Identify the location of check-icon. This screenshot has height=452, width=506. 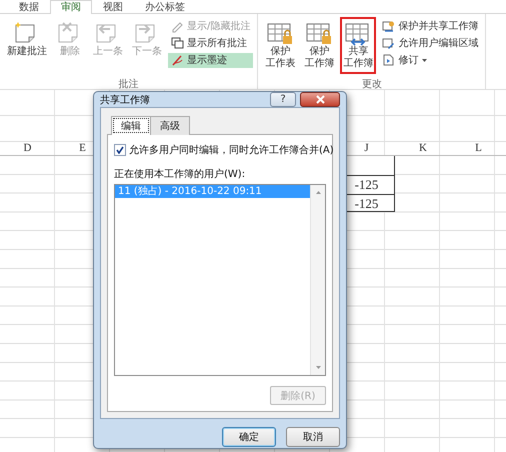
(120, 150).